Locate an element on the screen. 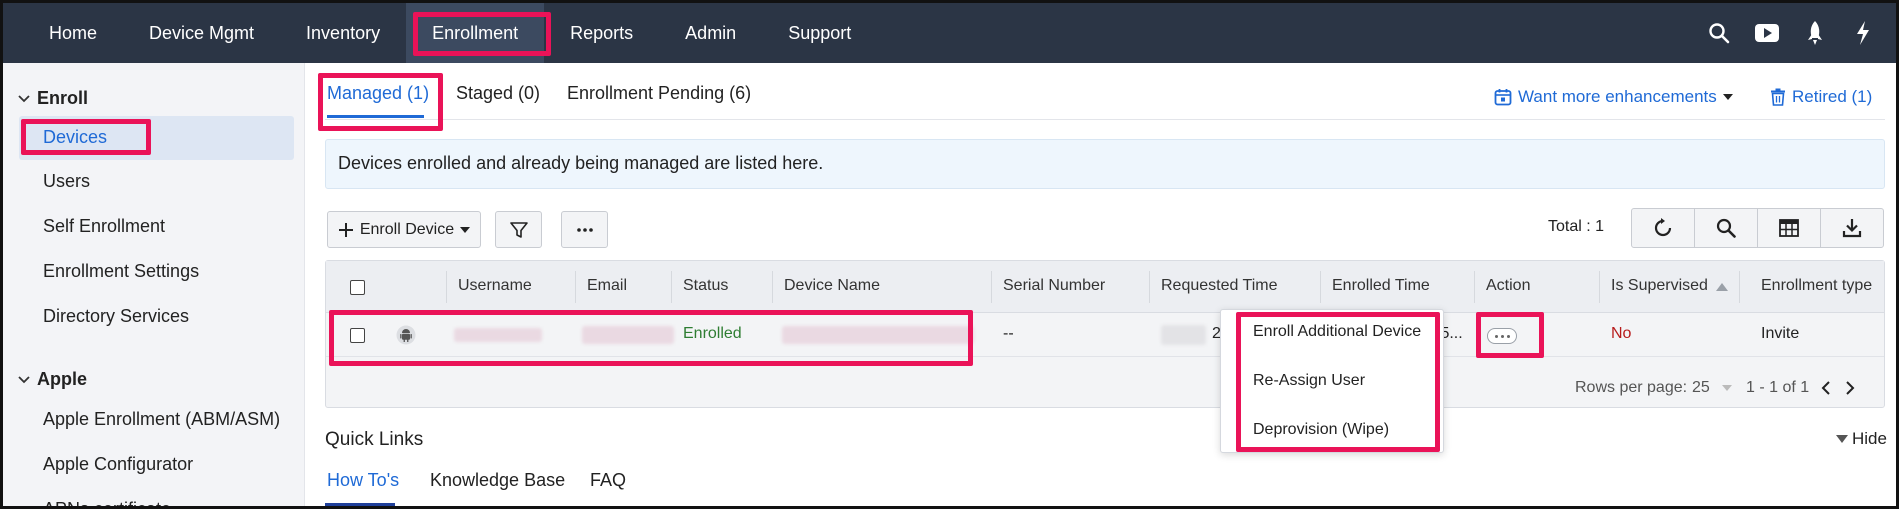 This screenshot has height=509, width=1899. quick-links-active-underline is located at coordinates (360, 504).